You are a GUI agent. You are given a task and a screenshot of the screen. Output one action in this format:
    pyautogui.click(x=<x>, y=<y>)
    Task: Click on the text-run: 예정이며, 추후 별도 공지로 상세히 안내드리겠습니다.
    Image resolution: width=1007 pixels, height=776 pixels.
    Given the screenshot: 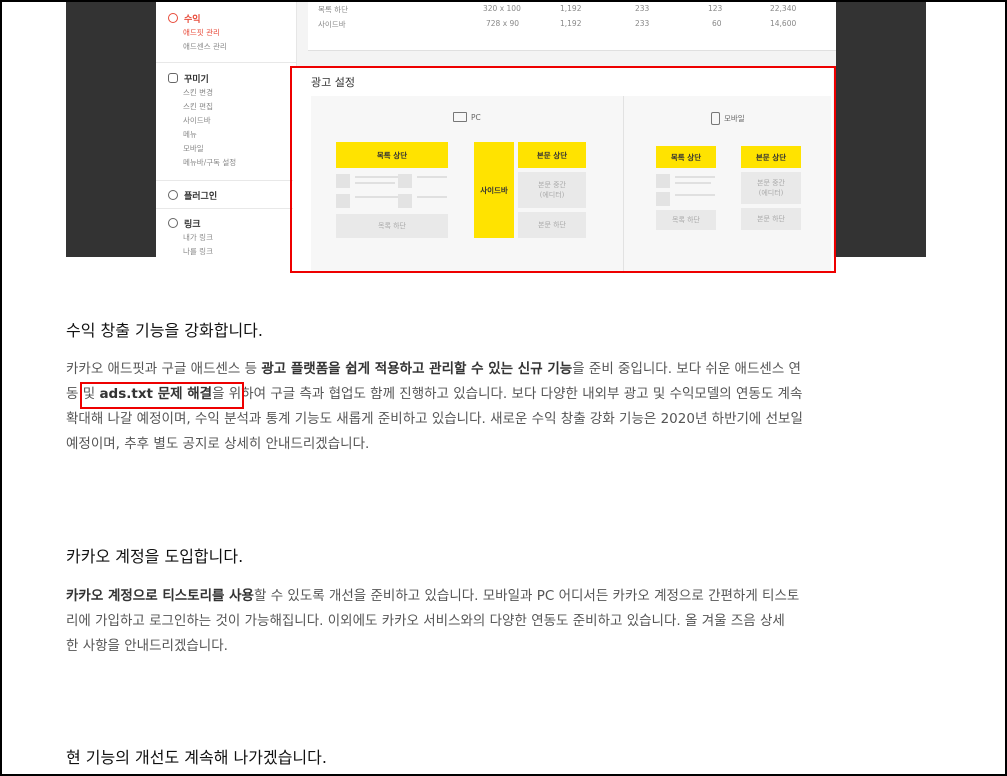 What is the action you would take?
    pyautogui.click(x=218, y=444)
    